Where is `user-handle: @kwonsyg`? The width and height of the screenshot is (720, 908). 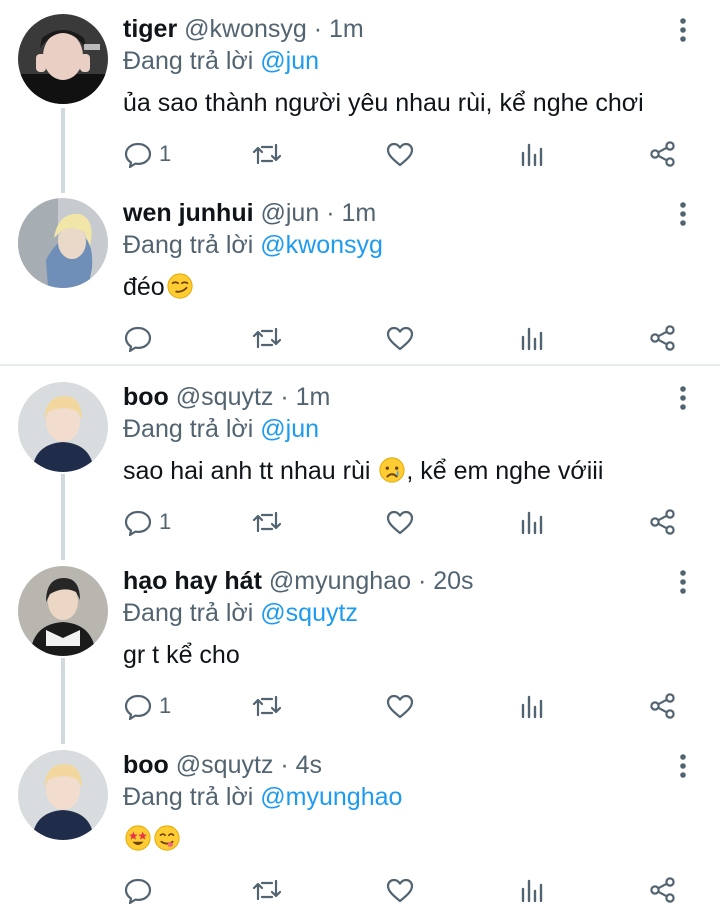
user-handle: @kwonsyg is located at coordinates (245, 29).